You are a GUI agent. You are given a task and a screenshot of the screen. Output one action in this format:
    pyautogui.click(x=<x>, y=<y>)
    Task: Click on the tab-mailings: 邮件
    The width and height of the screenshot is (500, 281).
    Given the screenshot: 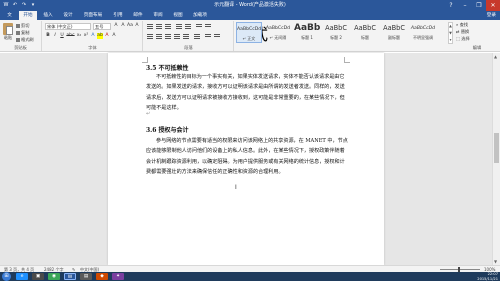 What is the action you would take?
    pyautogui.click(x=138, y=15)
    